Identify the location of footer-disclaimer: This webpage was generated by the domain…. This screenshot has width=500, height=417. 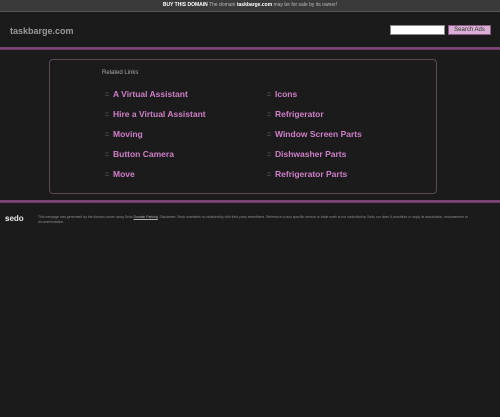
(265, 220).